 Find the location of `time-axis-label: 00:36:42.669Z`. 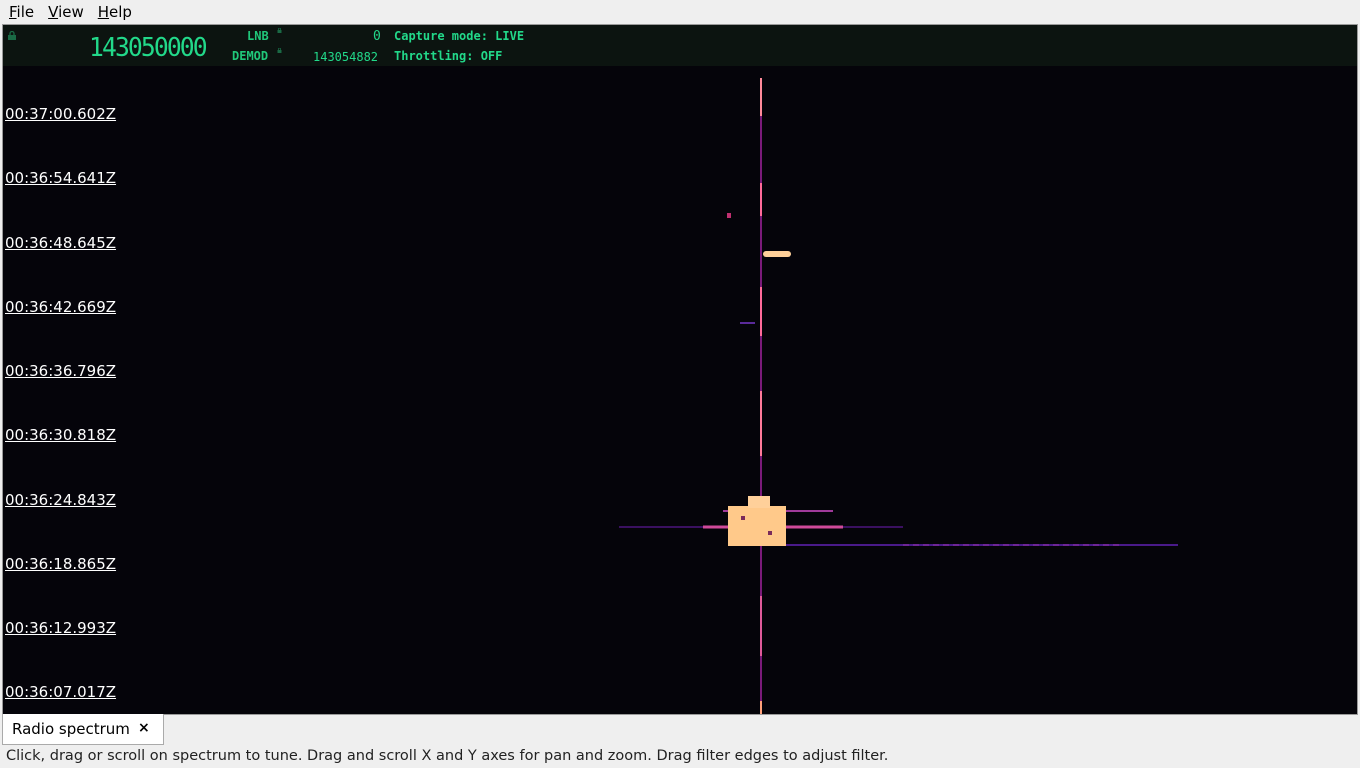

time-axis-label: 00:36:42.669Z is located at coordinates (60, 307).